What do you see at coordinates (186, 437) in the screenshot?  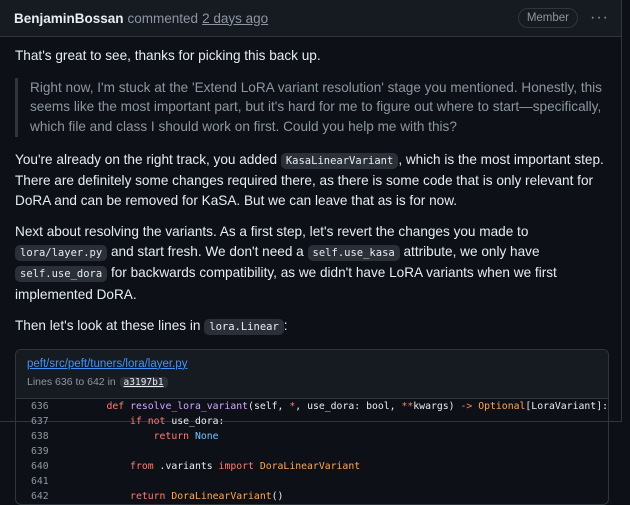 I see `line-code: return None` at bounding box center [186, 437].